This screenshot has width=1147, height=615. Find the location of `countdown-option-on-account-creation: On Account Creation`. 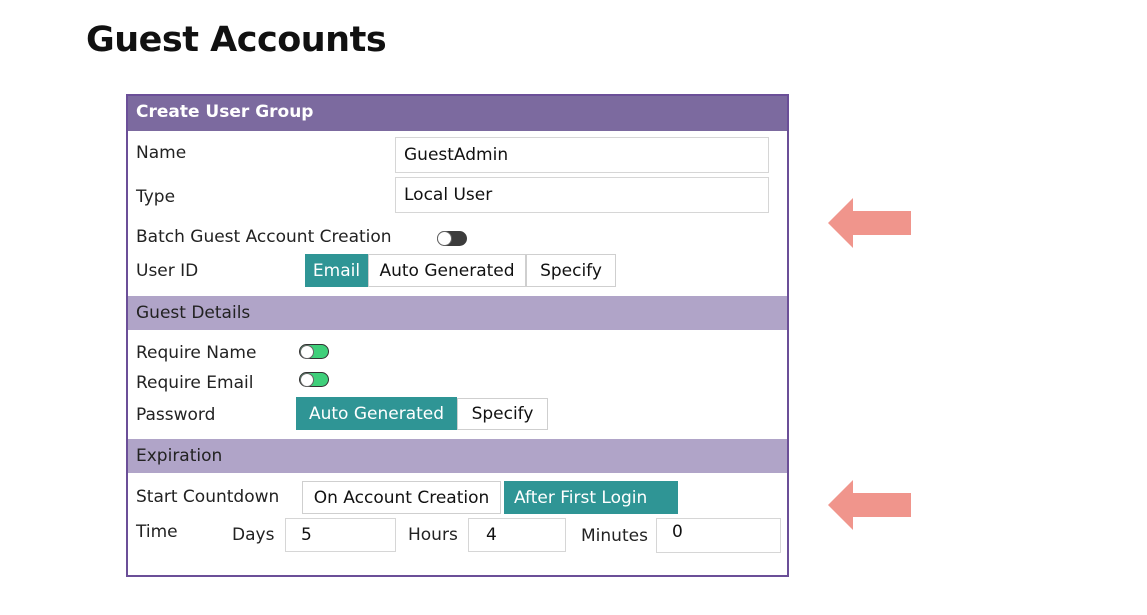

countdown-option-on-account-creation: On Account Creation is located at coordinates (401, 497).